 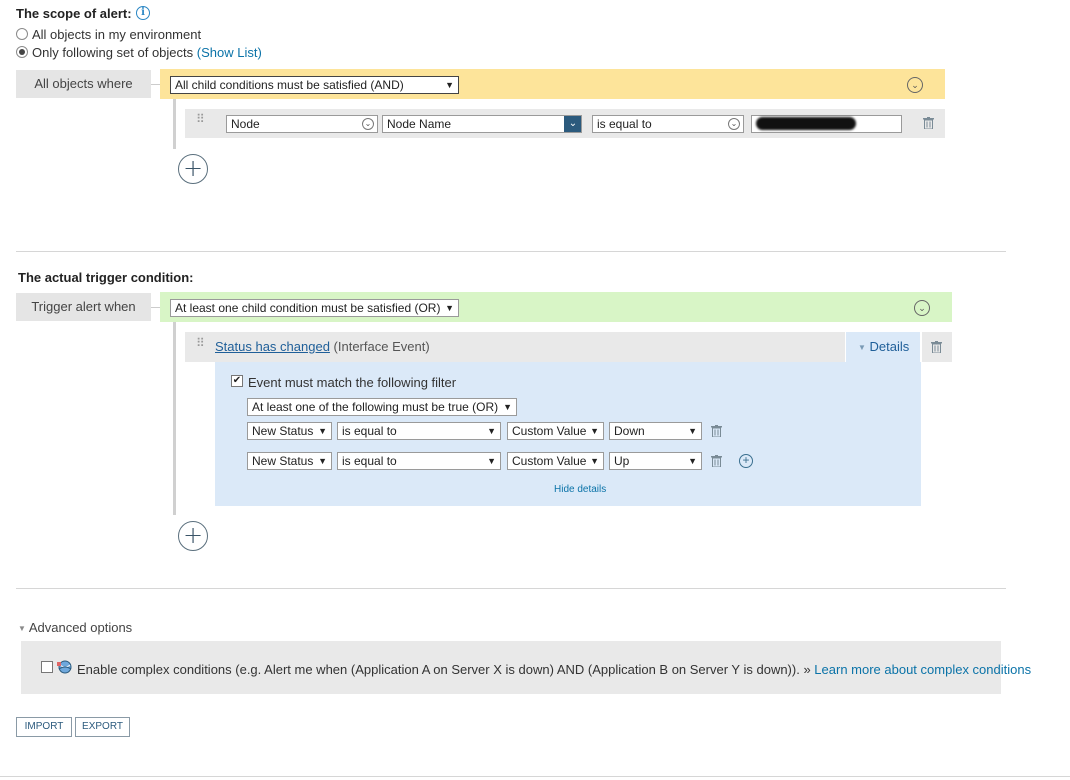 I want to click on radio-all-objects-circle, so click(x=22, y=34).